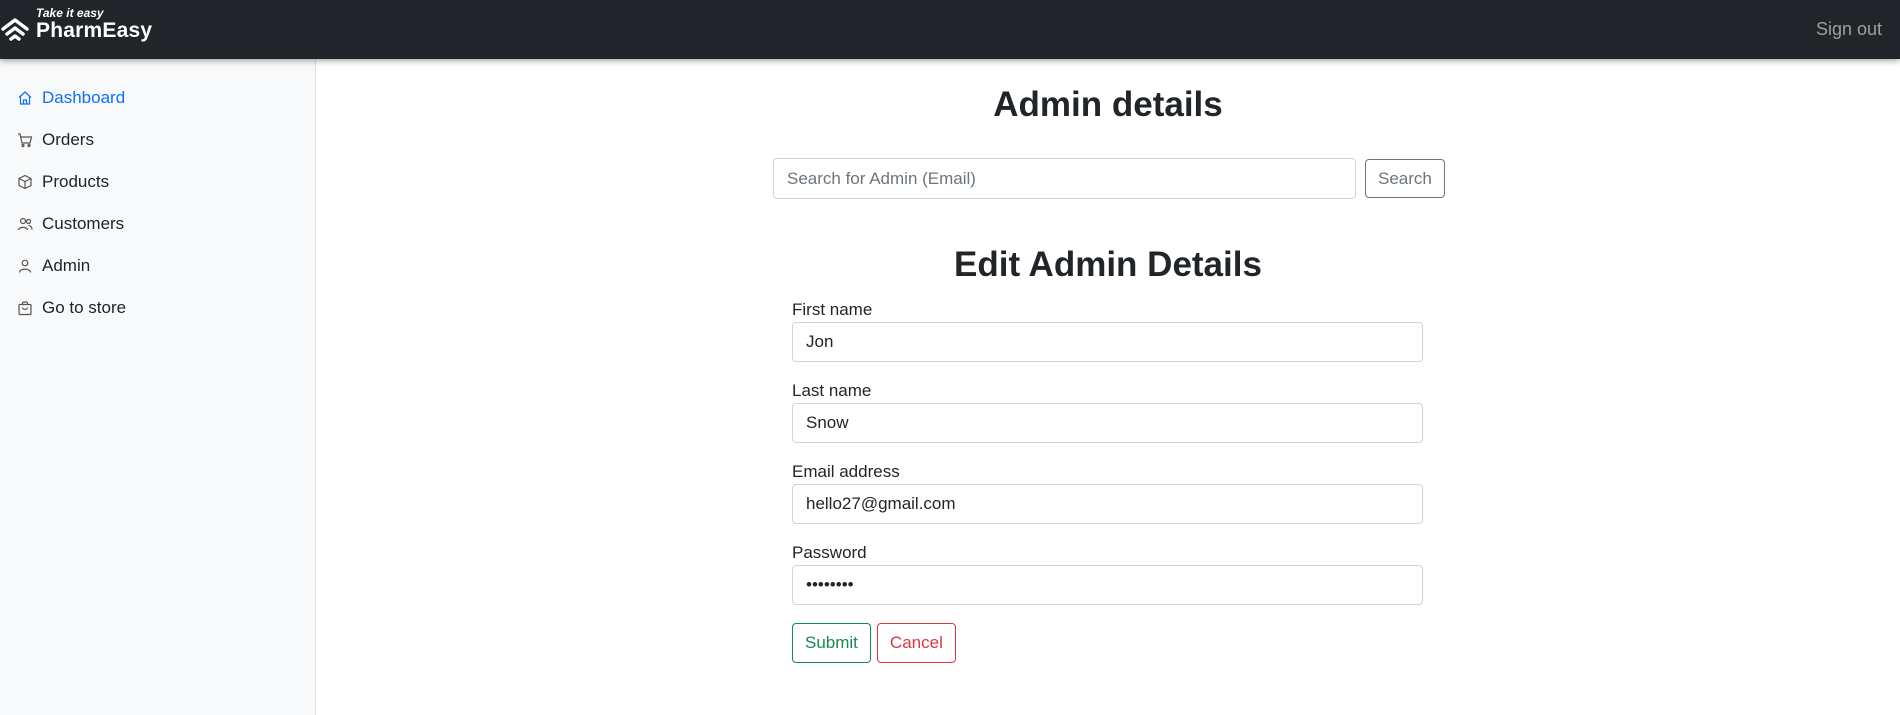 The image size is (1900, 715). Describe the element at coordinates (66, 265) in the screenshot. I see `sidebar-item-label: Admin` at that location.